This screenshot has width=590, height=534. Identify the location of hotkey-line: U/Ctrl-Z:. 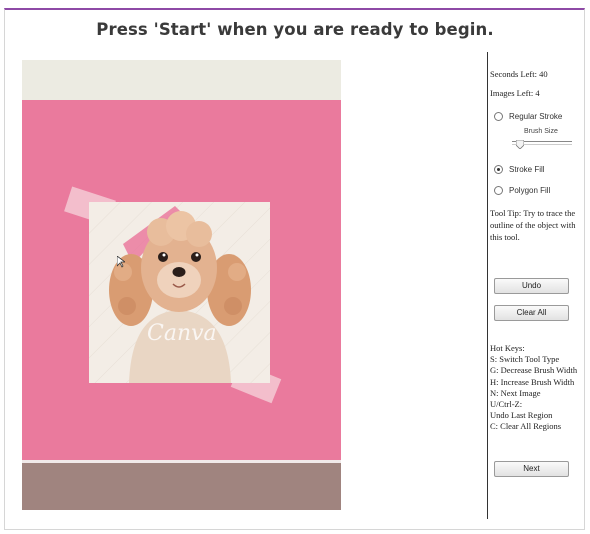
(506, 404).